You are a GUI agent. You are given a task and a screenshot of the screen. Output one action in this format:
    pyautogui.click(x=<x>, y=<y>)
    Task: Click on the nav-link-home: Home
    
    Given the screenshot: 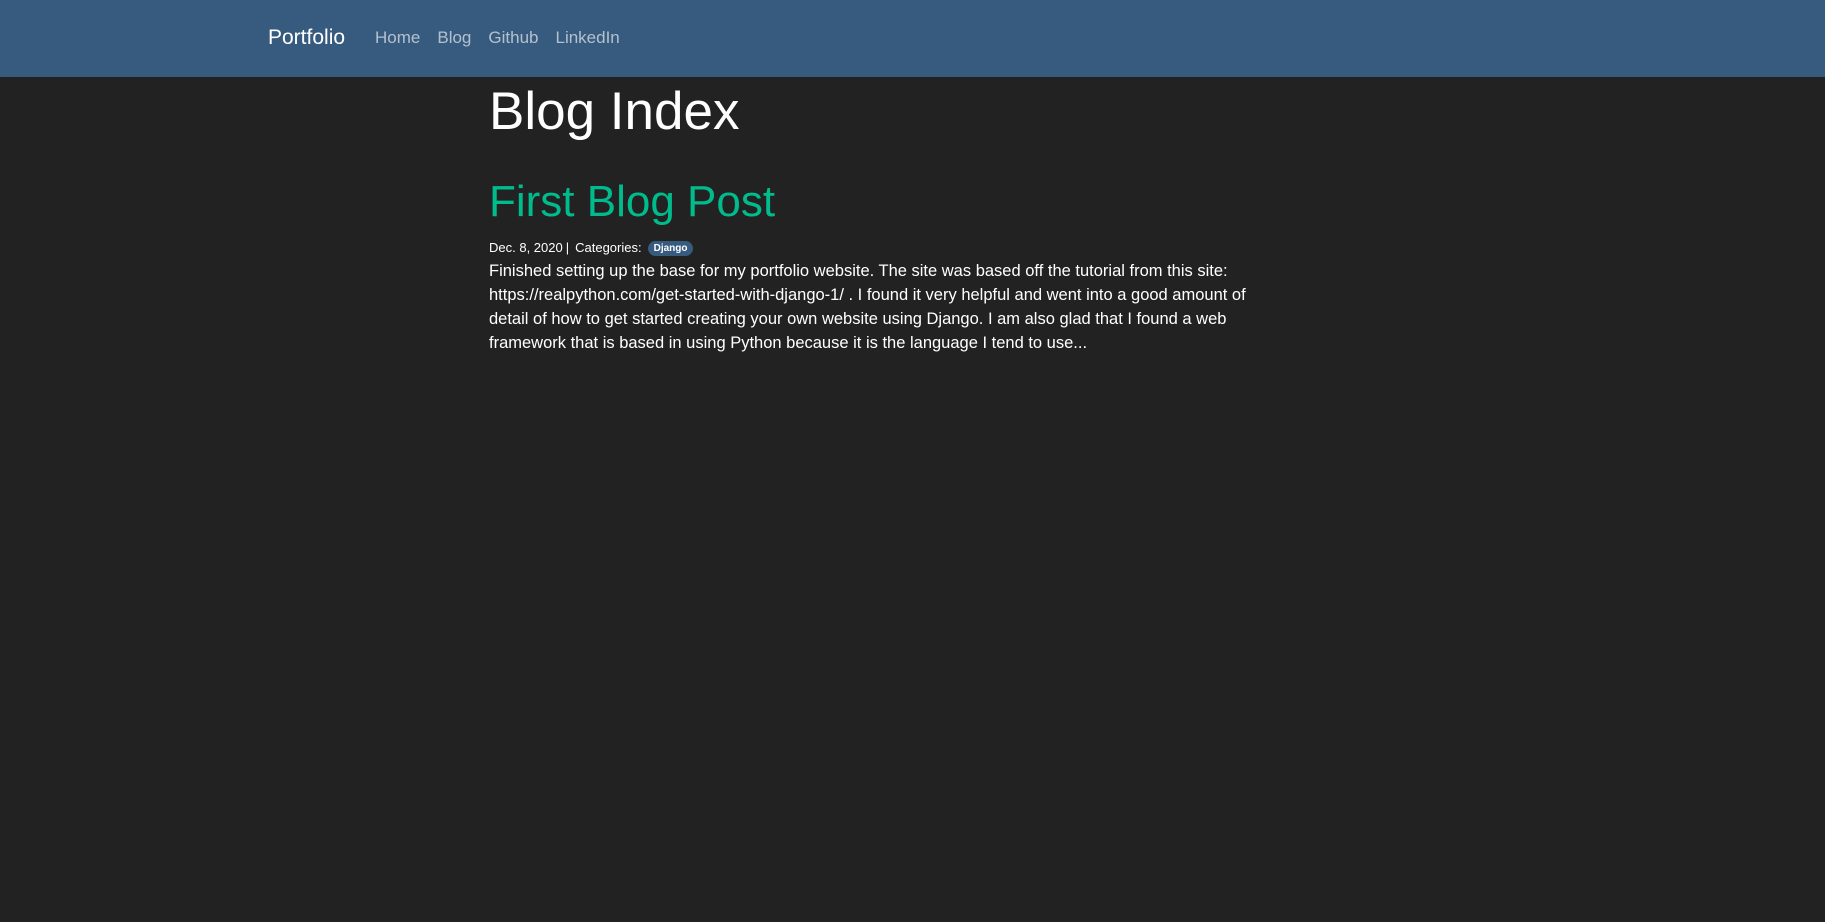 What is the action you would take?
    pyautogui.click(x=397, y=38)
    